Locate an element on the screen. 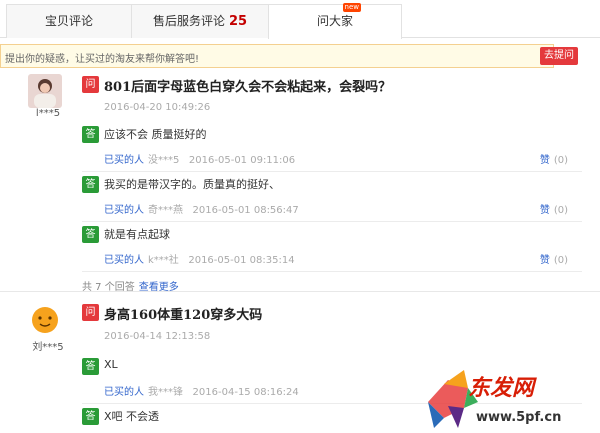 This screenshot has height=433, width=600. ask-input-bar: 提出你的疑惑，让买过的淘友来帮你解答吧! is located at coordinates (277, 56).